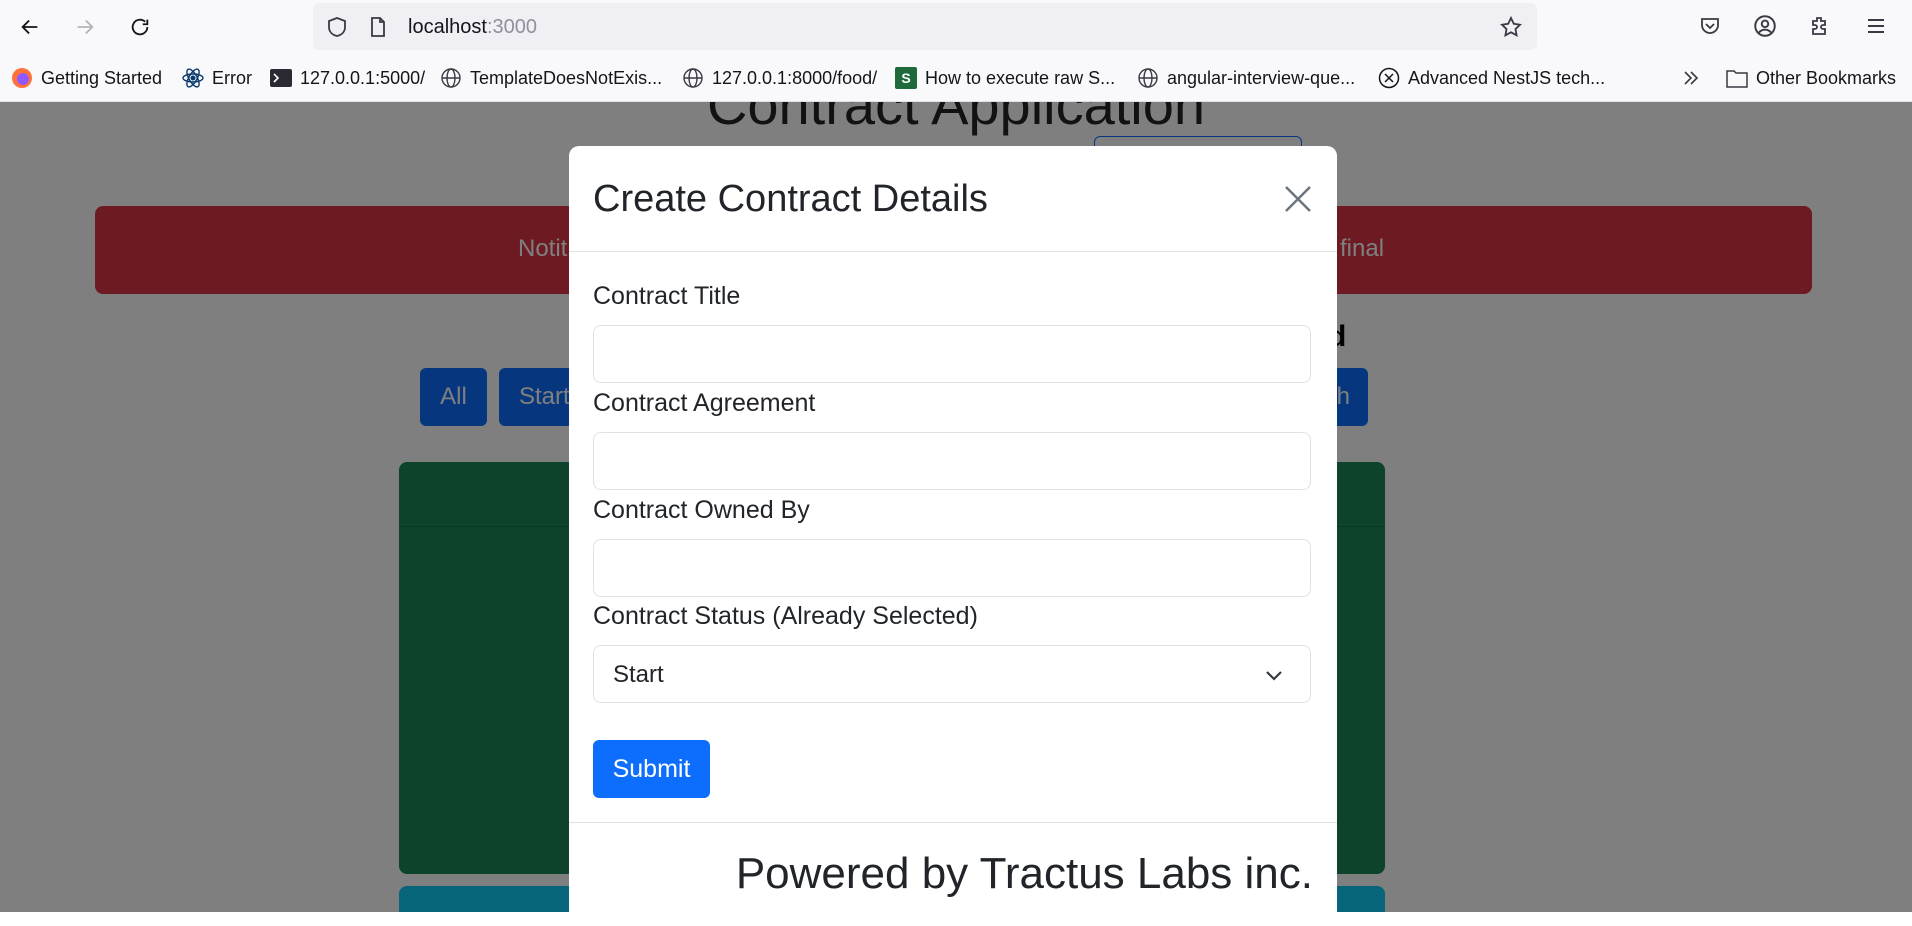  What do you see at coordinates (22, 78) in the screenshot?
I see `firefox-icon` at bounding box center [22, 78].